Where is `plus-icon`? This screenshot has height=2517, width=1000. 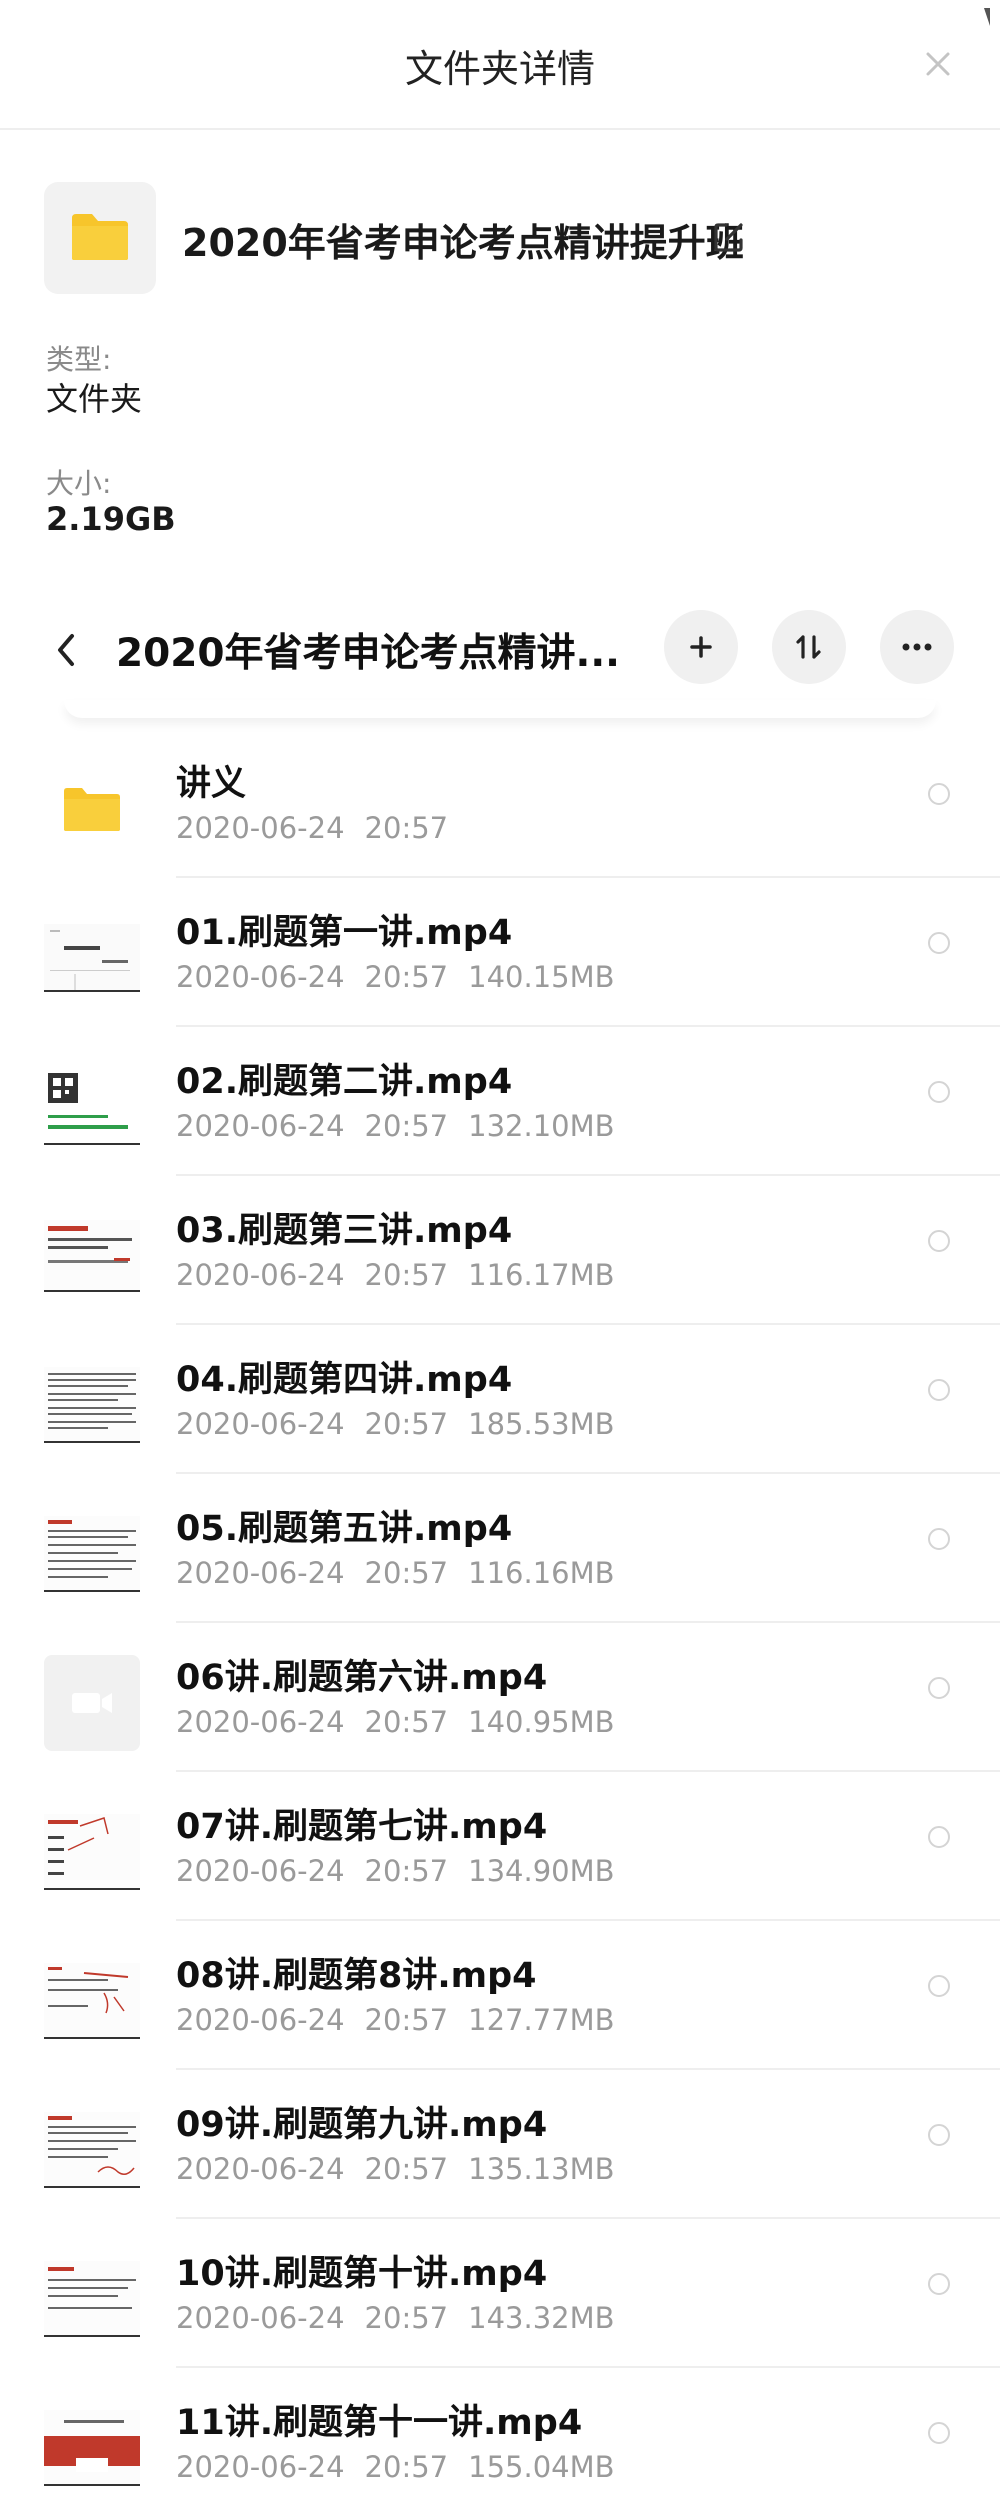 plus-icon is located at coordinates (701, 647).